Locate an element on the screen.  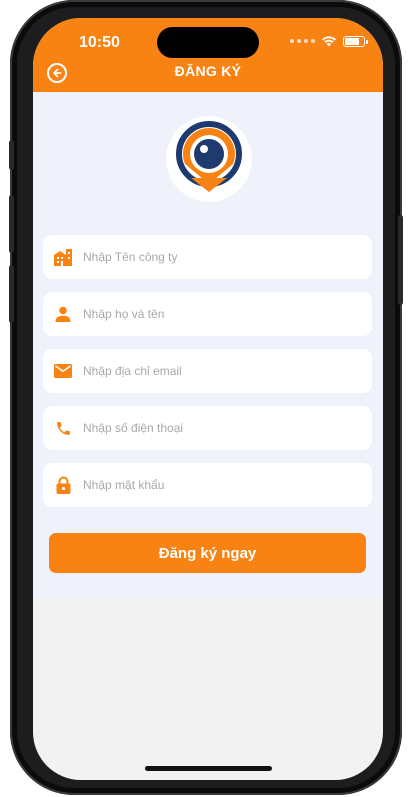
email-input is located at coordinates (218, 371).